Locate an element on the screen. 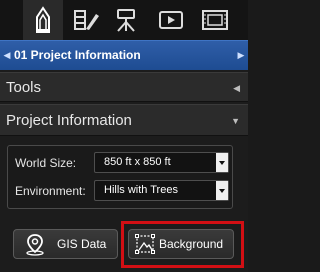 Image resolution: width=320 pixels, height=272 pixels. environment-label: Environment: is located at coordinates (50, 191).